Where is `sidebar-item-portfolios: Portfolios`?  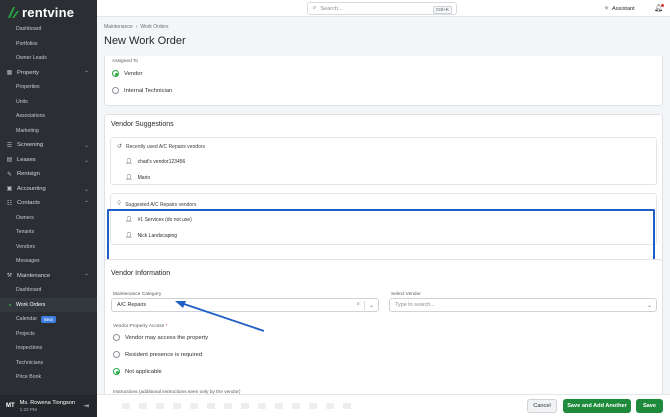 sidebar-item-portfolios: Portfolios is located at coordinates (48, 44).